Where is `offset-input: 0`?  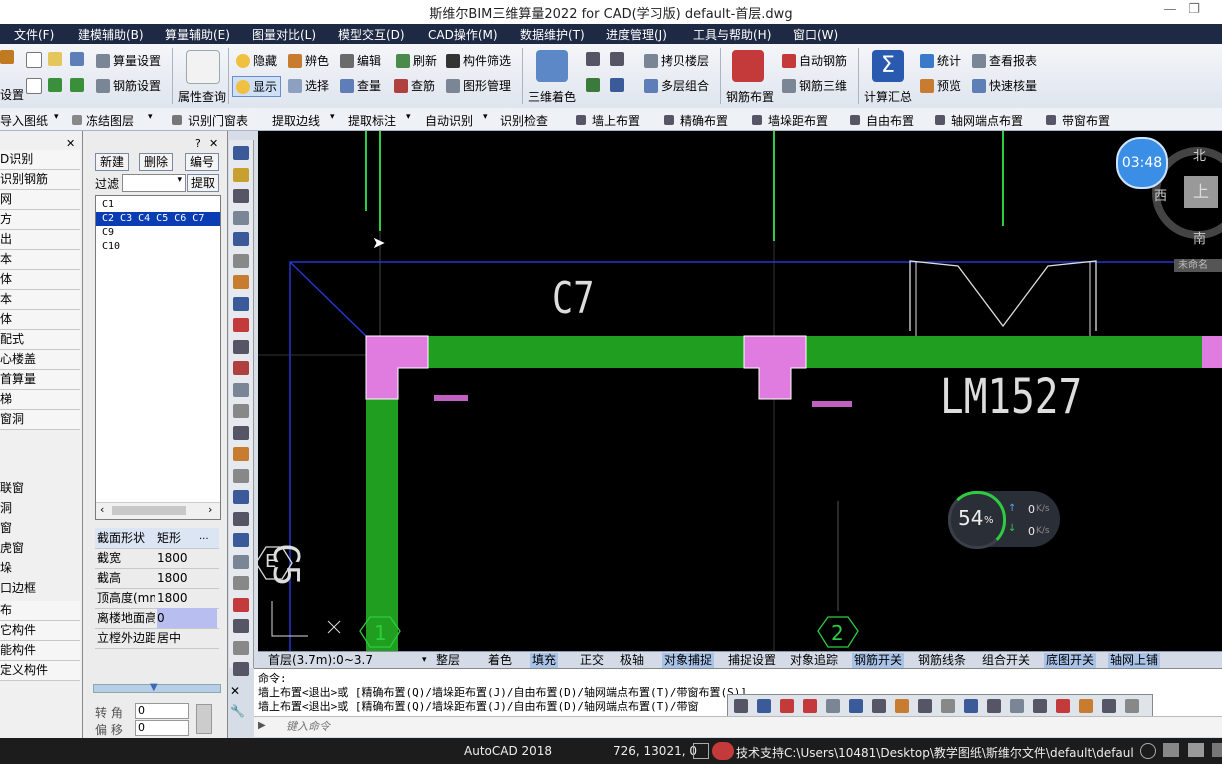
offset-input: 0 is located at coordinates (162, 728).